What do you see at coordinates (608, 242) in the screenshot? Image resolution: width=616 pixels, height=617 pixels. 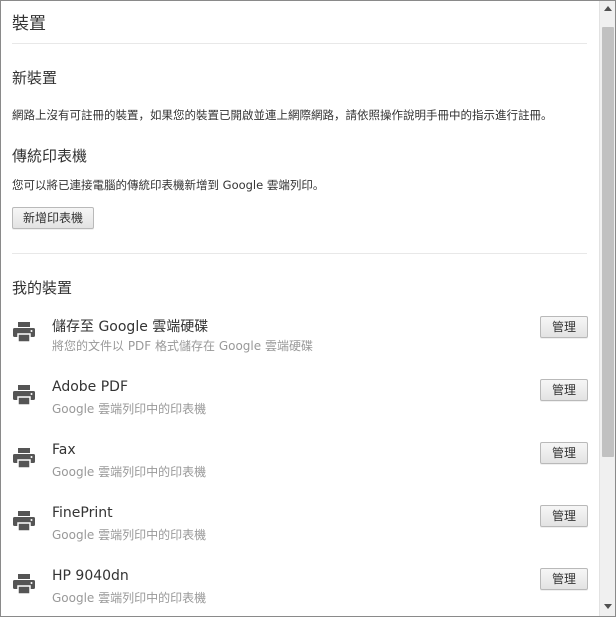 I see `scrollbar-thumb` at bounding box center [608, 242].